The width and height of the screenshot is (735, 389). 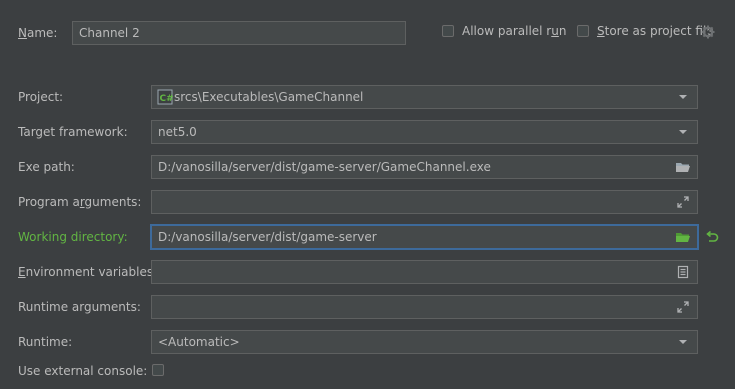 What do you see at coordinates (199, 342) in the screenshot?
I see `runtime-value: <Automatic>` at bounding box center [199, 342].